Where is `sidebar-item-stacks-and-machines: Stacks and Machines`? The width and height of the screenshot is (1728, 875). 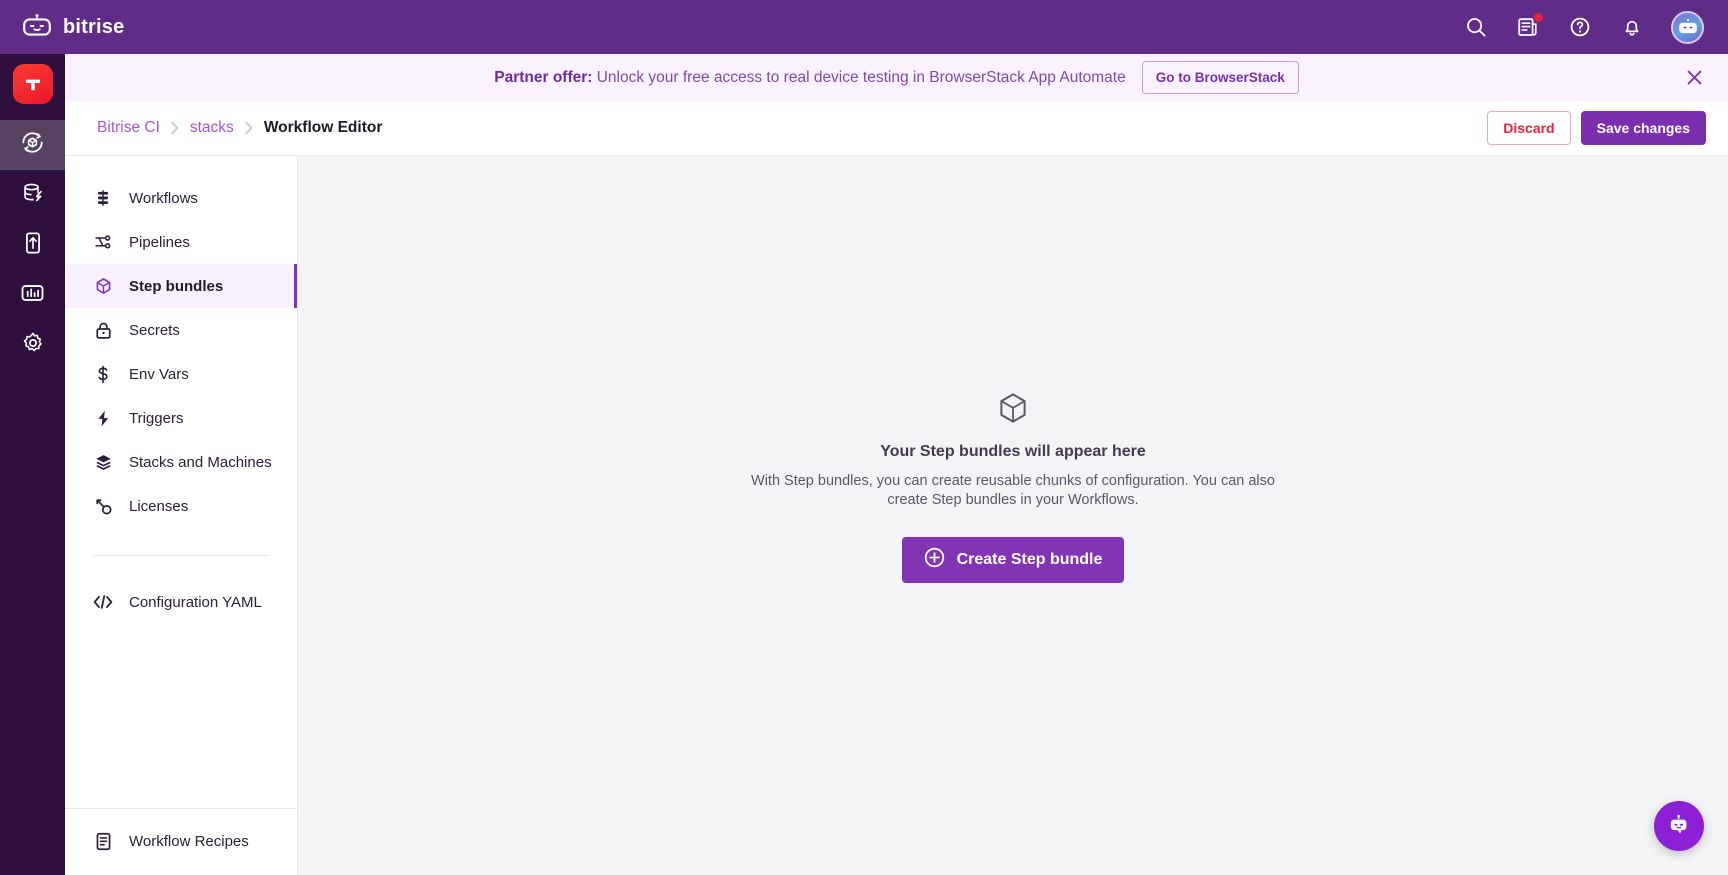
sidebar-item-stacks-and-machines: Stacks and Machines is located at coordinates (181, 462).